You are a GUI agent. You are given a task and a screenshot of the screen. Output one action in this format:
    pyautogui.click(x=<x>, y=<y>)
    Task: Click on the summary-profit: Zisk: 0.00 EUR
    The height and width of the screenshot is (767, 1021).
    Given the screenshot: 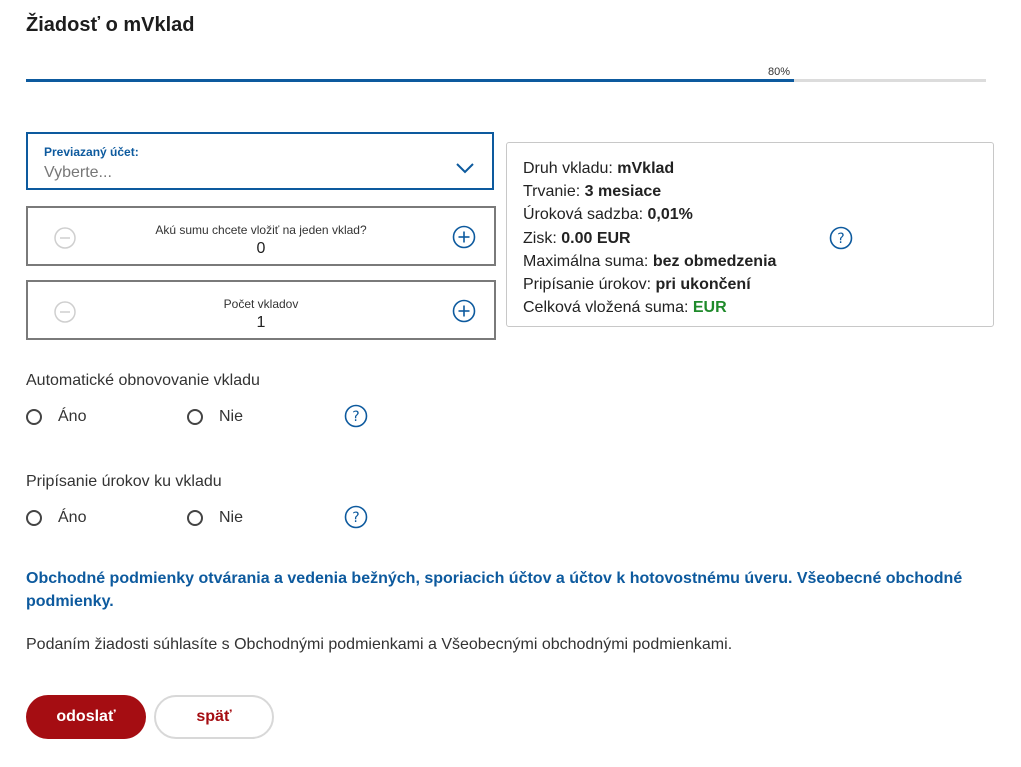 What is the action you would take?
    pyautogui.click(x=577, y=238)
    